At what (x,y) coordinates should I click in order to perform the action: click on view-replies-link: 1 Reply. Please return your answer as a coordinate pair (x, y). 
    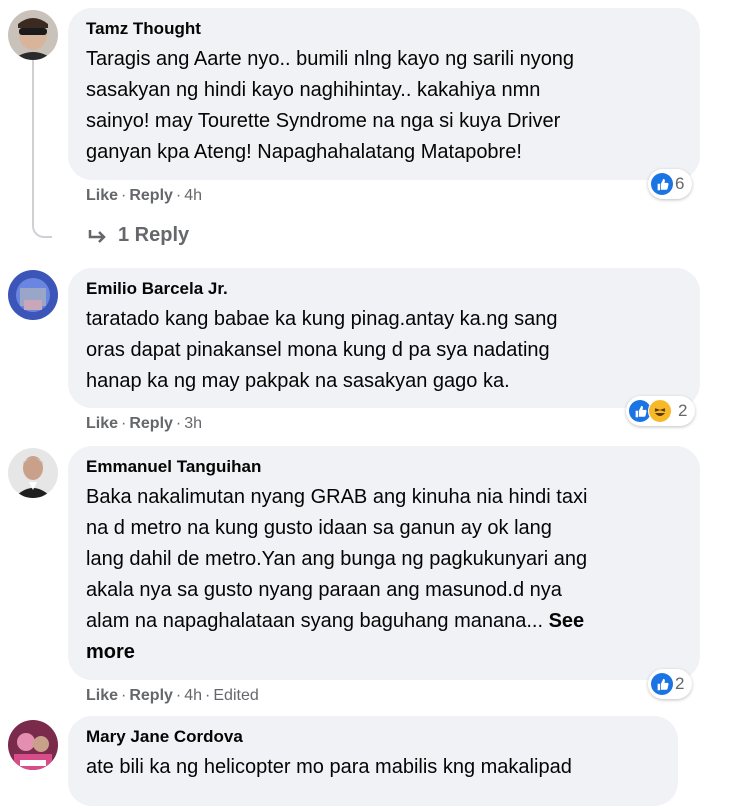
    Looking at the image, I should click on (138, 235).